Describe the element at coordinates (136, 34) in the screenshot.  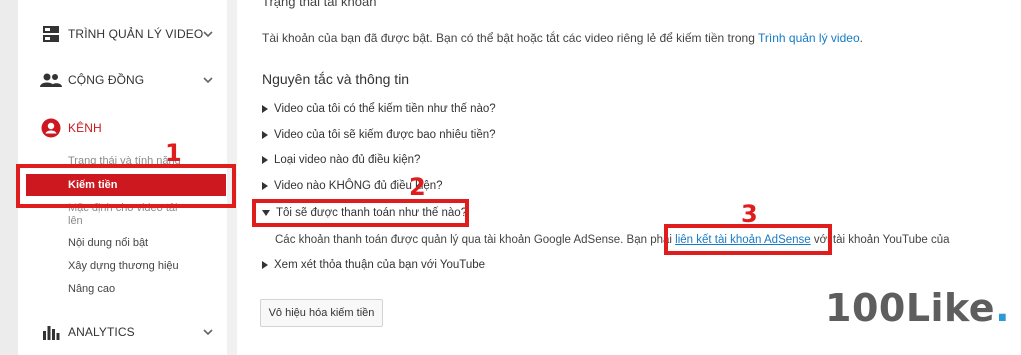
I see `sidebar-section-label: TRÌNH QUẢN LÝ VIDEO` at that location.